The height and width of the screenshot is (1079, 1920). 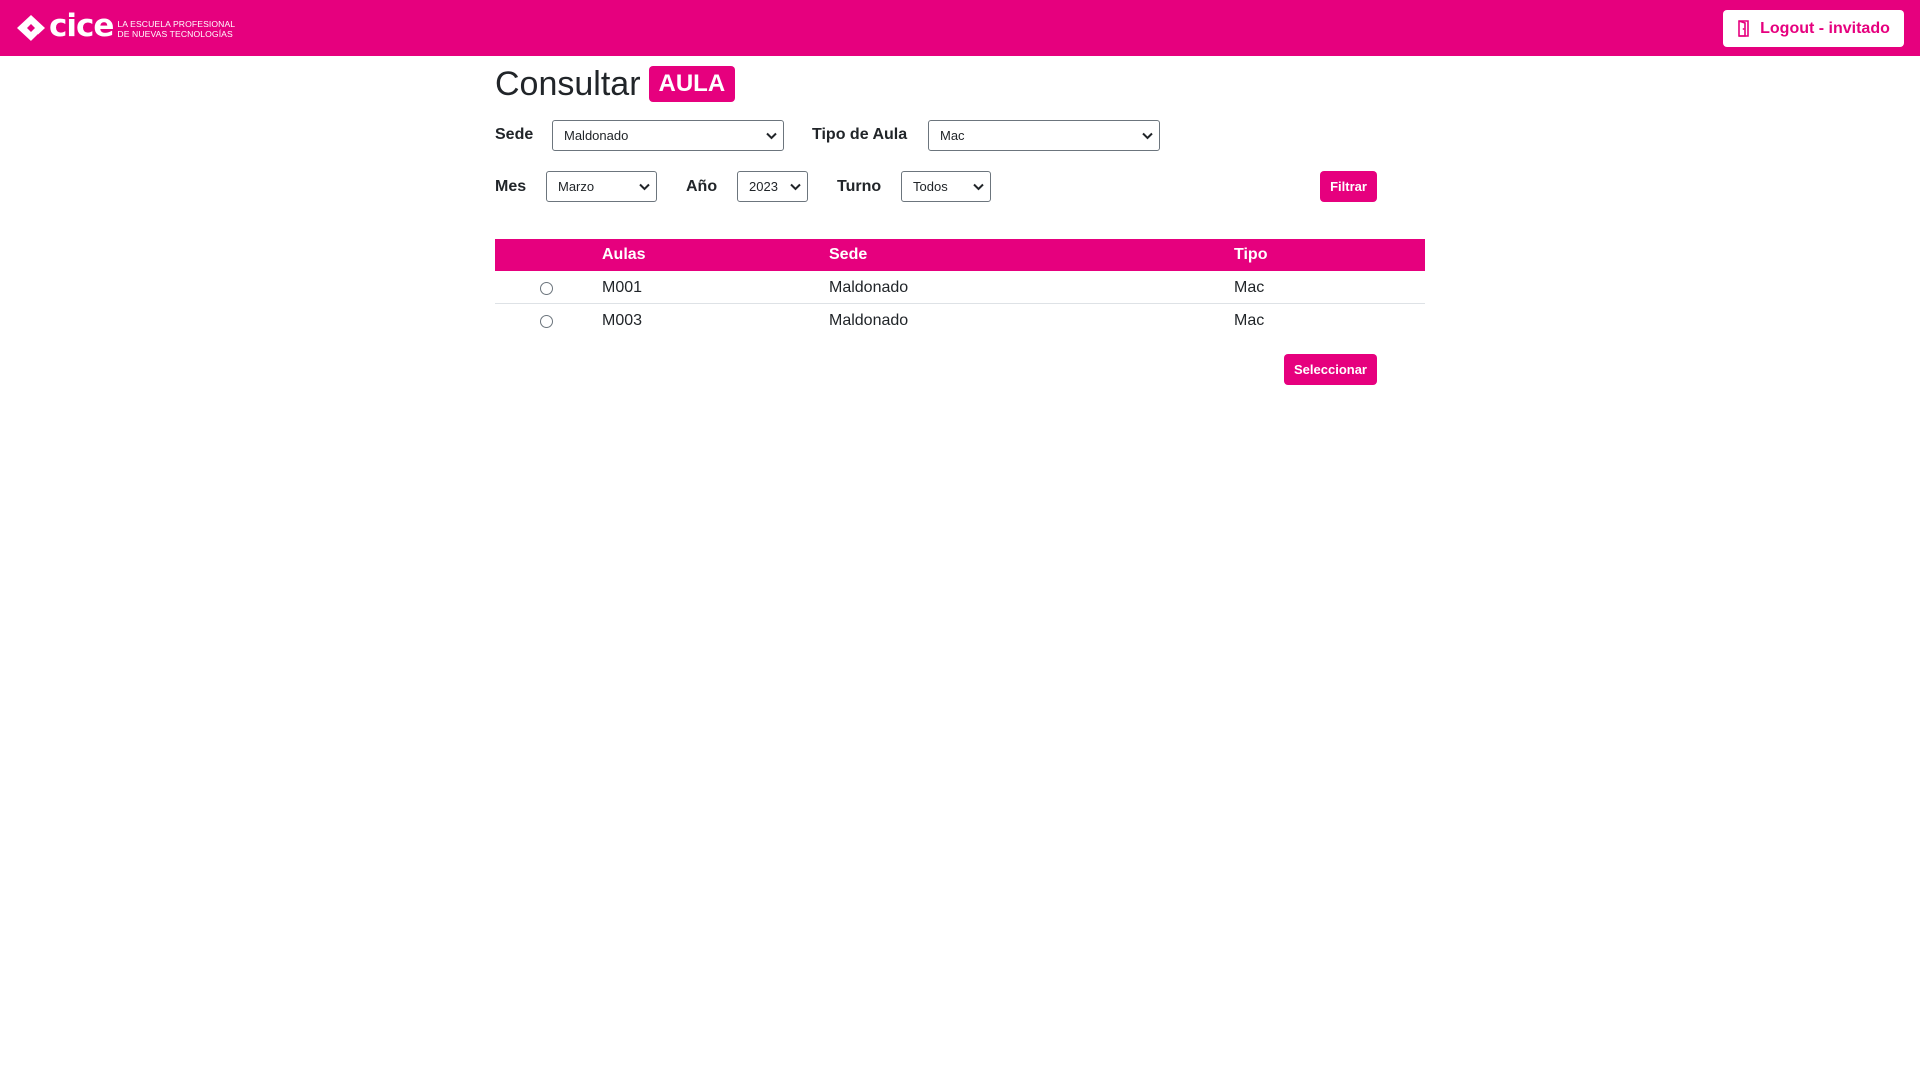 What do you see at coordinates (702, 186) in the screenshot?
I see `anio-label: Año` at bounding box center [702, 186].